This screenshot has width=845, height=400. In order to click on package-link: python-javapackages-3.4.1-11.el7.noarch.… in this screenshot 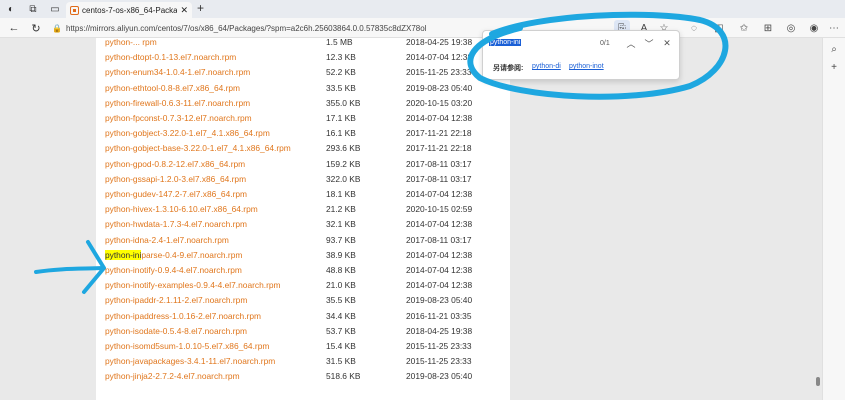, I will do `click(190, 361)`.